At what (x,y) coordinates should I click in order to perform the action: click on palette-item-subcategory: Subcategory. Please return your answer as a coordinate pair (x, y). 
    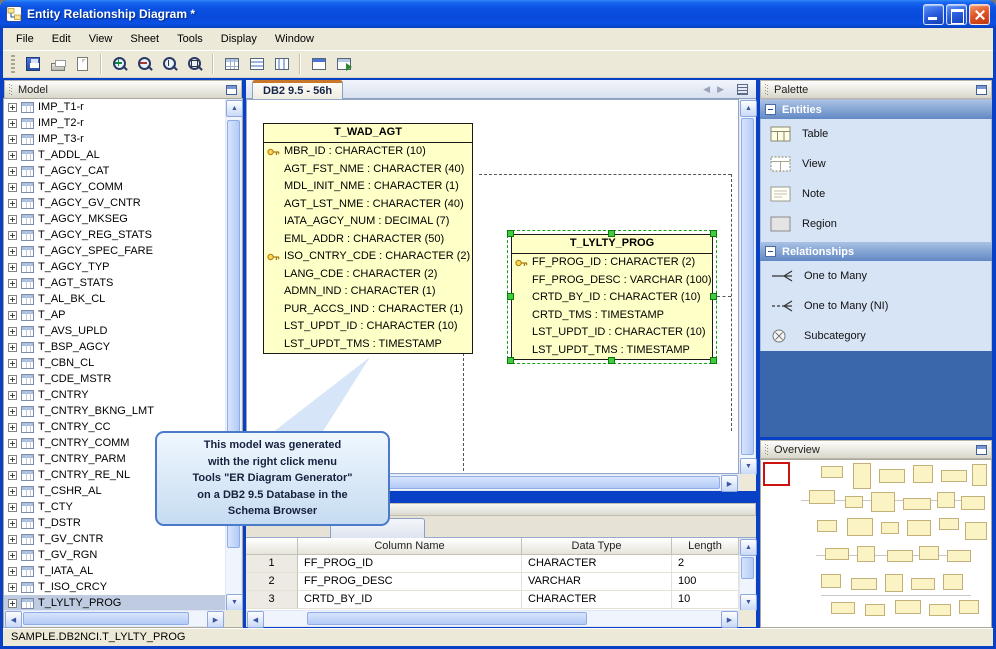
    Looking at the image, I should click on (876, 336).